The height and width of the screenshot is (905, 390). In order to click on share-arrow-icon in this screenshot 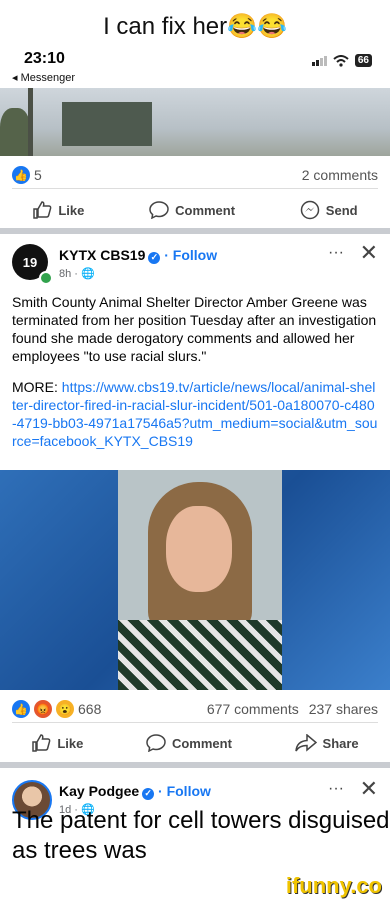, I will do `click(305, 743)`.